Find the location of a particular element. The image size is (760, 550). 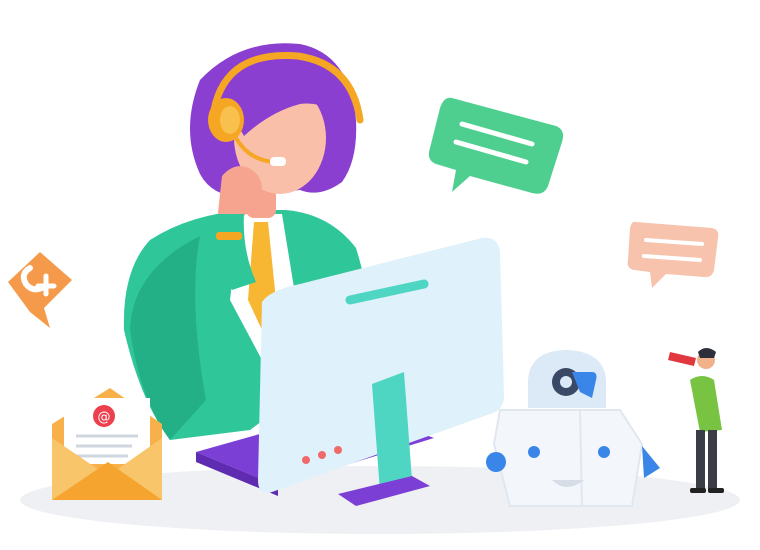

green-chat-bubble-icon is located at coordinates (496, 145).